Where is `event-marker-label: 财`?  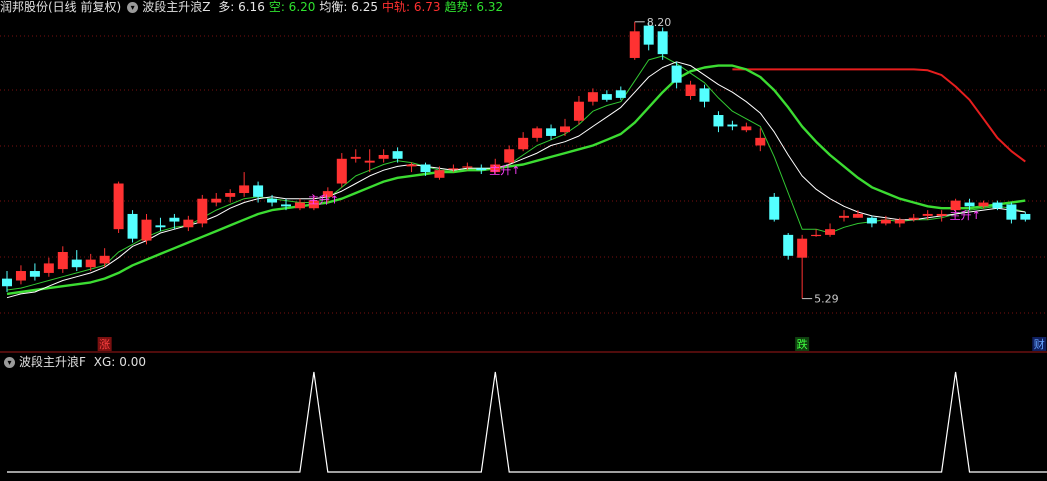 event-marker-label: 财 is located at coordinates (1039, 344).